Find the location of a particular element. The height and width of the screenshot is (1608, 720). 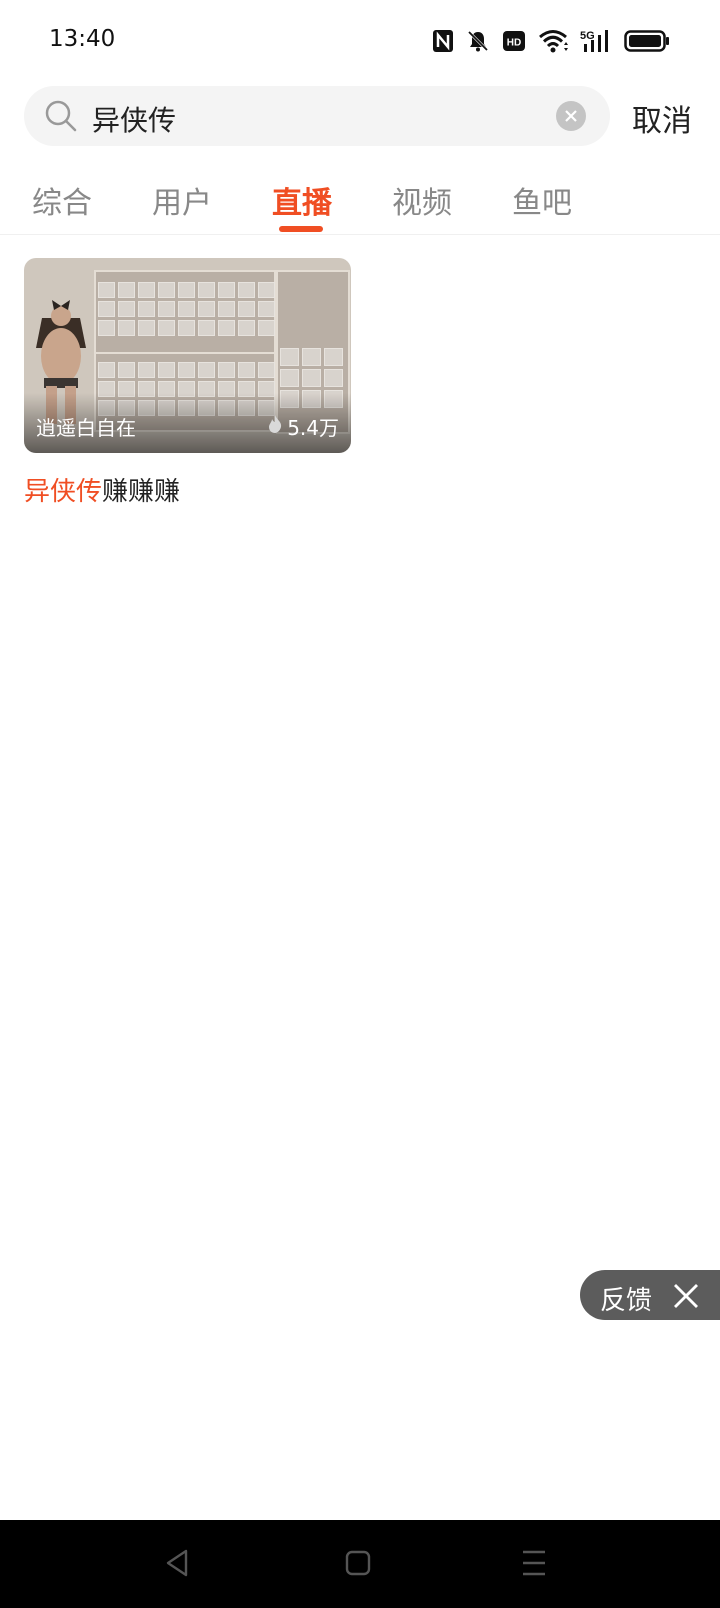

clear-search-icon is located at coordinates (571, 116).